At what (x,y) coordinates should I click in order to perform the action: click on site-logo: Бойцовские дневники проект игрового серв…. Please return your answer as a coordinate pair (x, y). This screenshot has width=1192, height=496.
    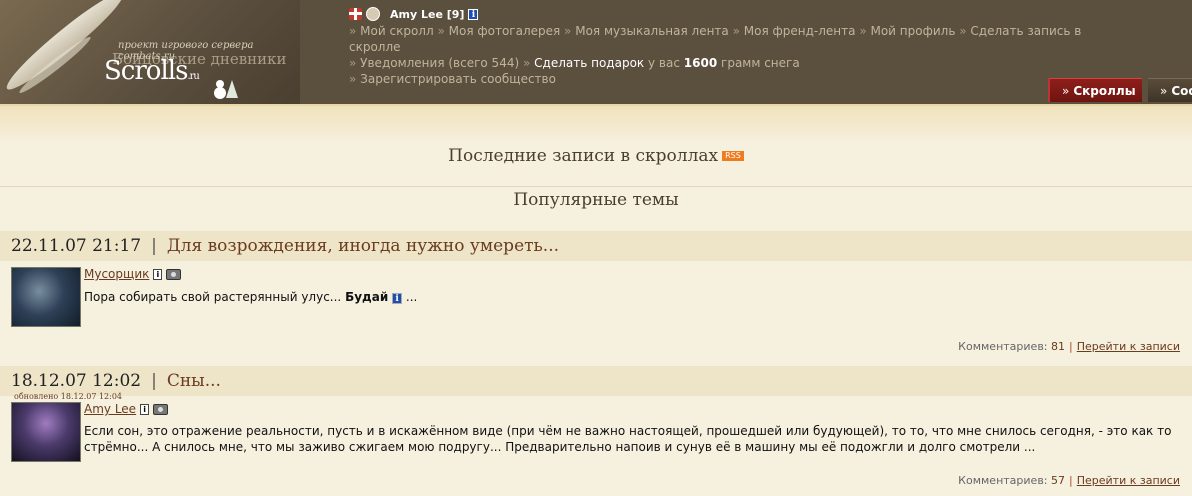
    Looking at the image, I should click on (150, 52).